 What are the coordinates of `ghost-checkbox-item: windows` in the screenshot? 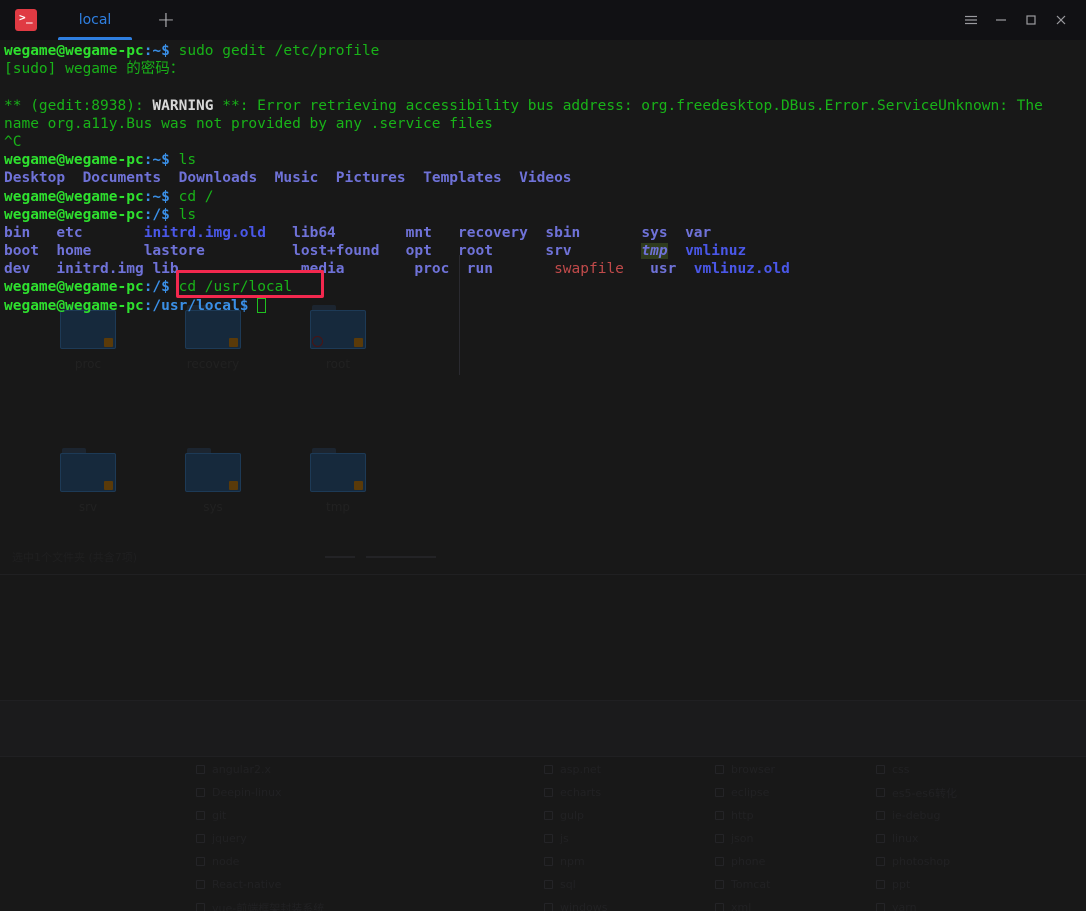 It's located at (575, 903).